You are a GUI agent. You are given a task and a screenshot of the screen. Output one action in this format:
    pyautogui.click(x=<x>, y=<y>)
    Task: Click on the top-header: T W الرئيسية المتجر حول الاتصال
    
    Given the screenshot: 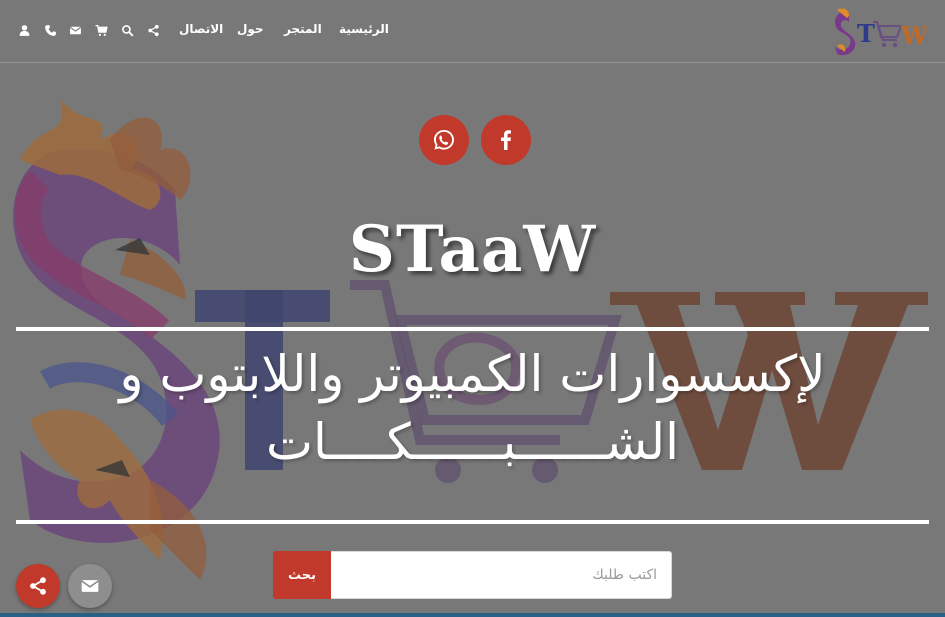 What is the action you would take?
    pyautogui.click(x=472, y=31)
    